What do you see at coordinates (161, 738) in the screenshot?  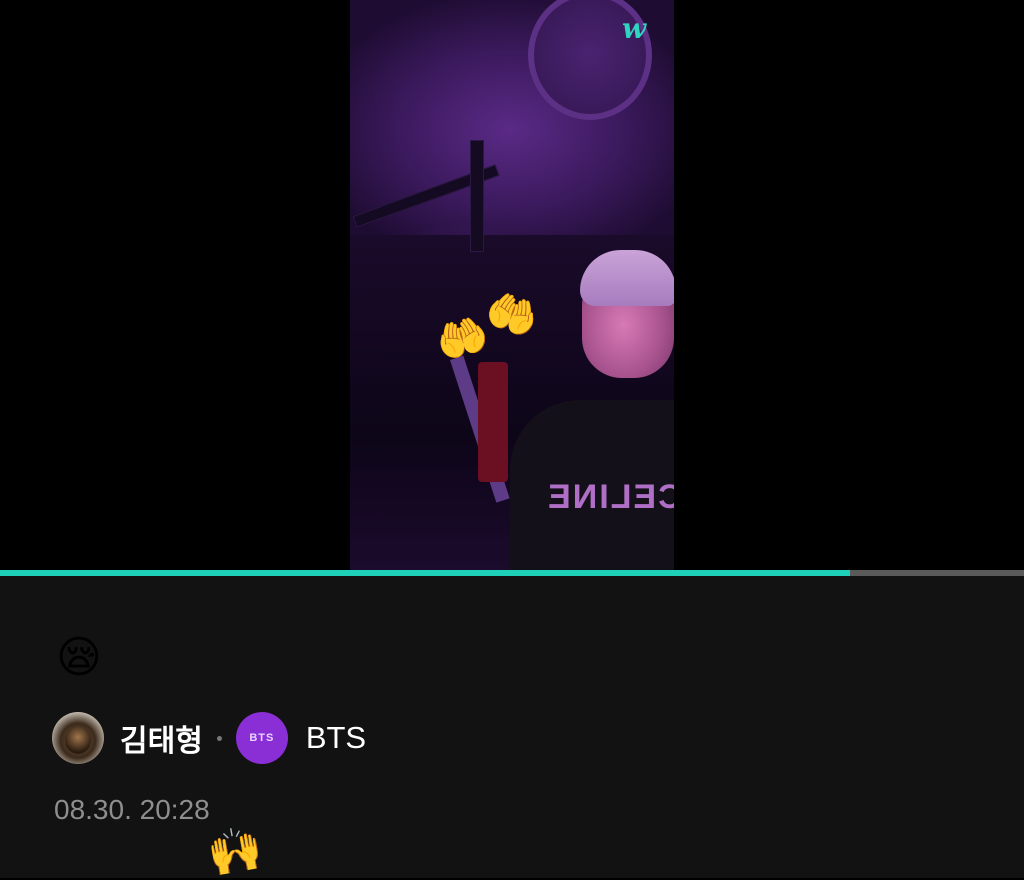 I see `author-name: 김태형` at bounding box center [161, 738].